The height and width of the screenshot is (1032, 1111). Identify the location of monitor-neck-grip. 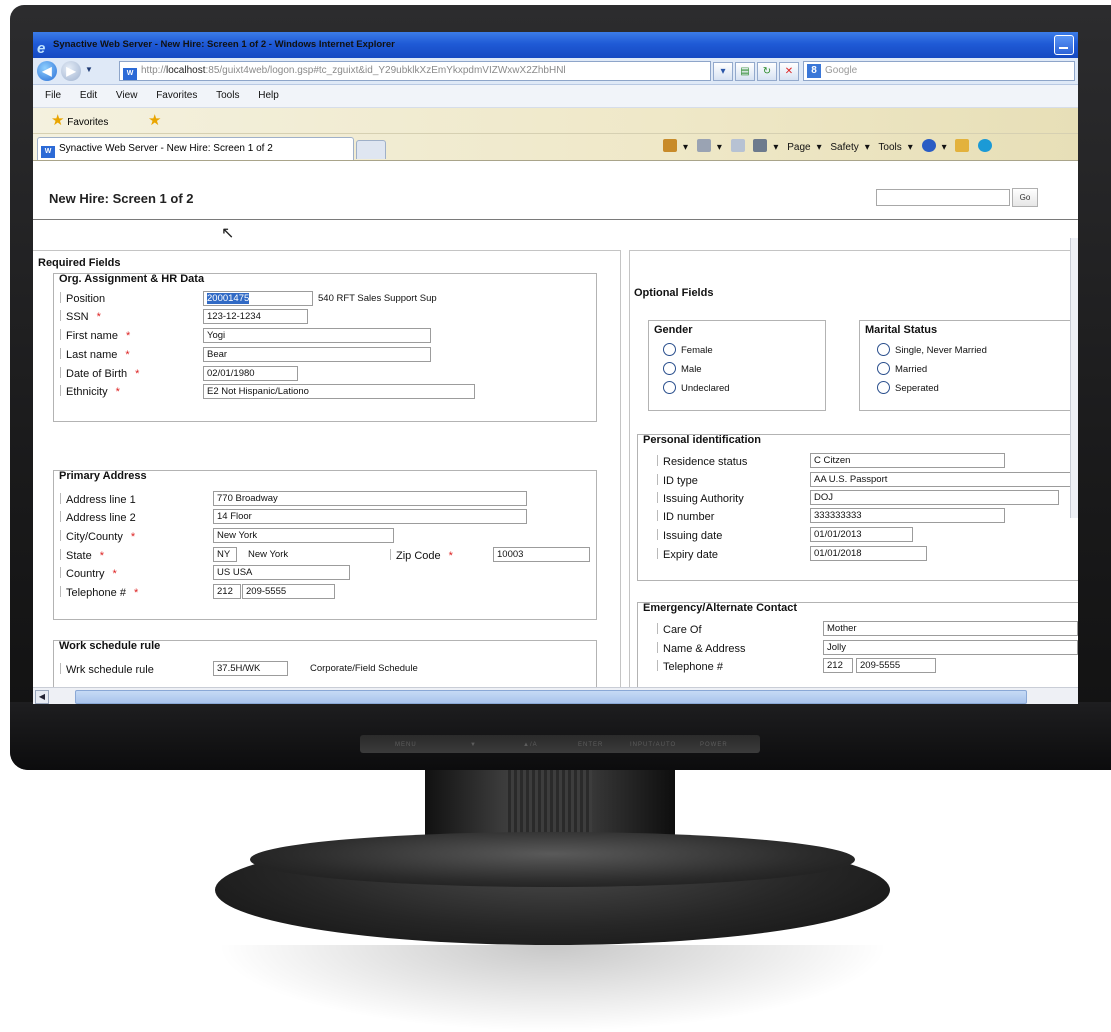
(550, 805).